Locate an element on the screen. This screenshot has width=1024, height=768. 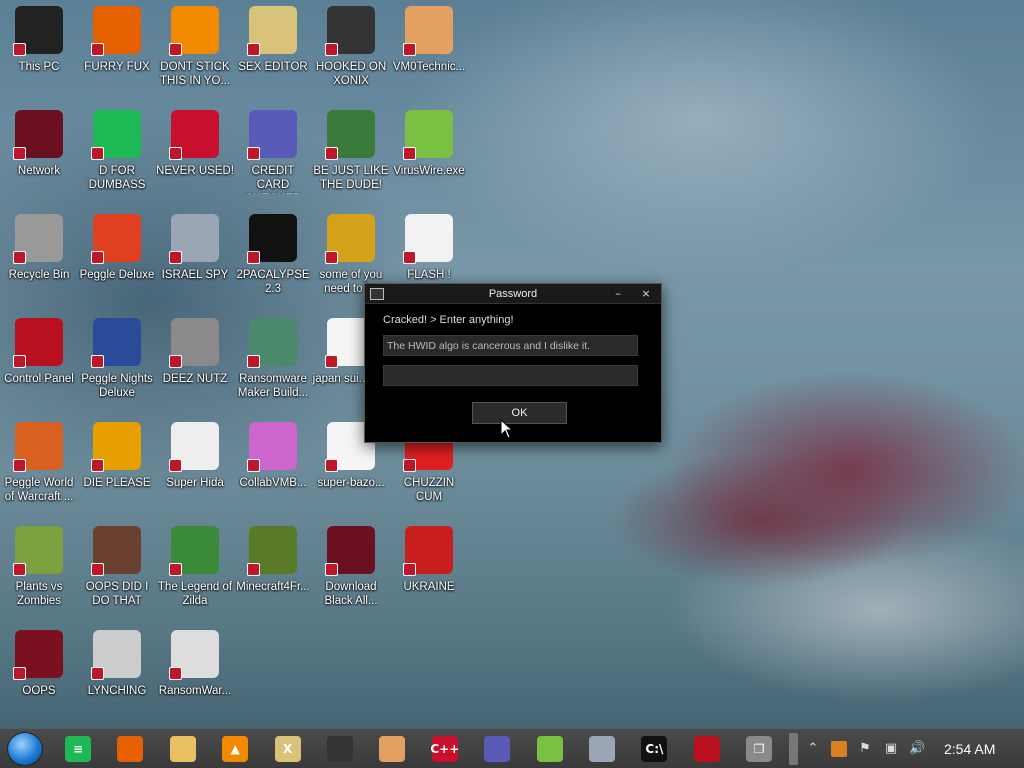
desktop-icon-label: CREDIT CARD CHECKER is located at coordinates (273, 179).